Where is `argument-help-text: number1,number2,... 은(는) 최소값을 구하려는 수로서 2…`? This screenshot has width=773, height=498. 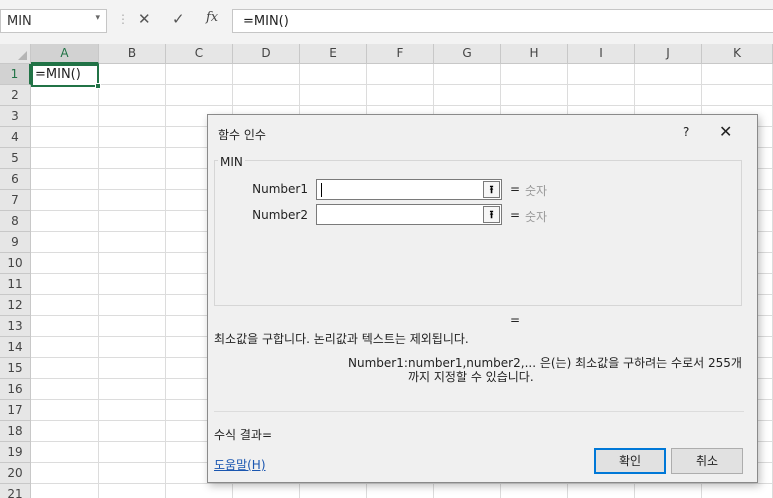
argument-help-text: number1,number2,... 은(는) 최소값을 구하려는 수로서 2… is located at coordinates (575, 370).